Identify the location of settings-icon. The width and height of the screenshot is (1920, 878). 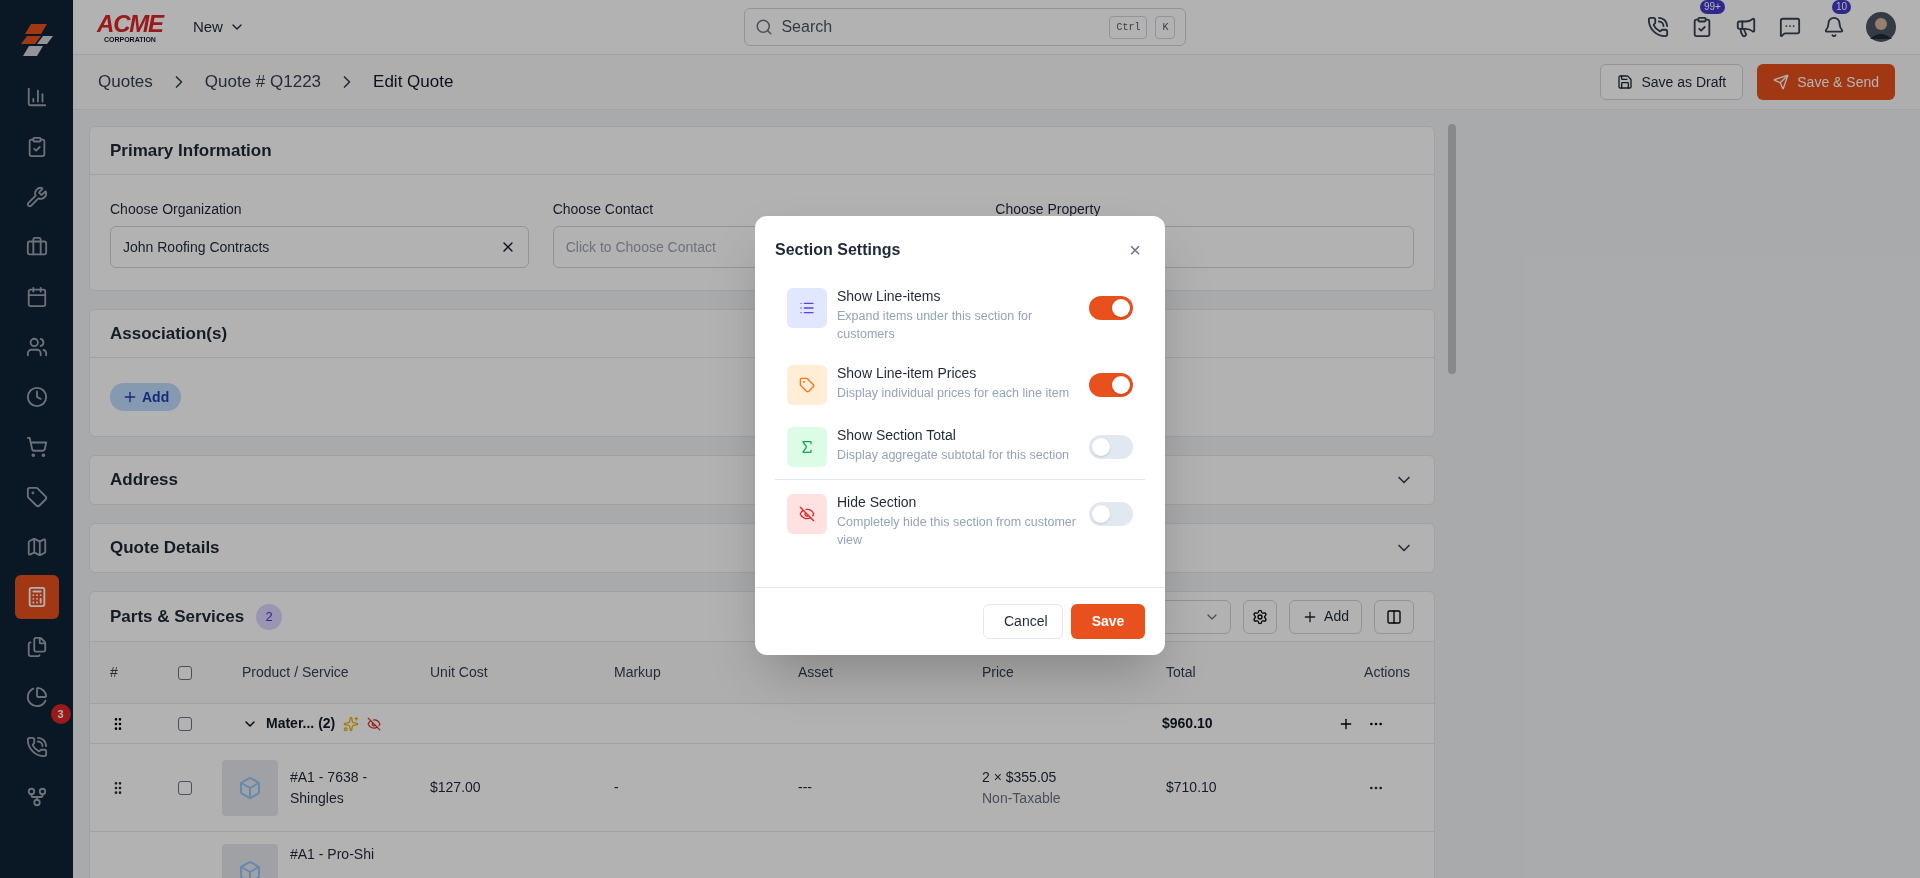
(1260, 616).